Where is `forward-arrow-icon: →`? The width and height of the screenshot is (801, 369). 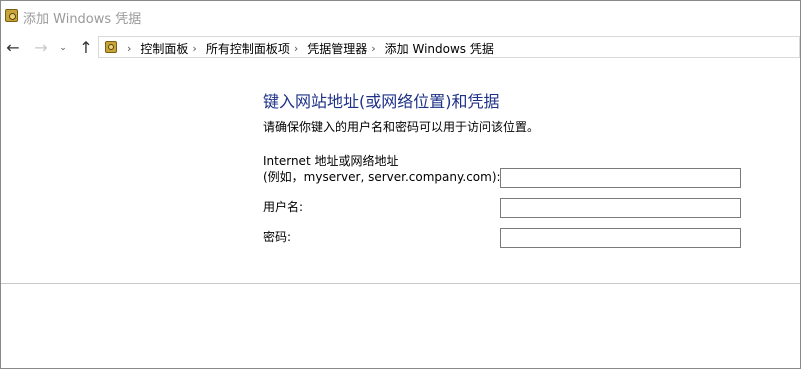 forward-arrow-icon: → is located at coordinates (41, 48).